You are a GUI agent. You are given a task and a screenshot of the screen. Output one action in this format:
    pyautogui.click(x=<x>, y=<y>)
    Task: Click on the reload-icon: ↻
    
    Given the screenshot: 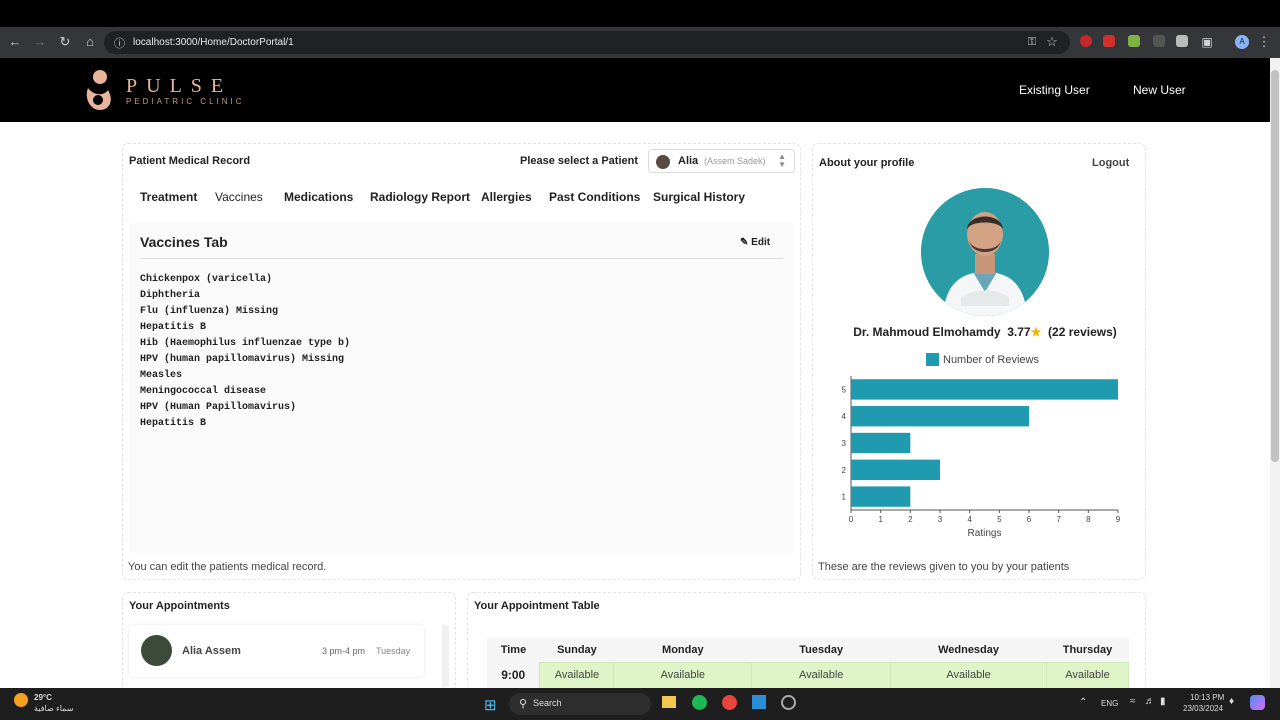 What is the action you would take?
    pyautogui.click(x=65, y=42)
    